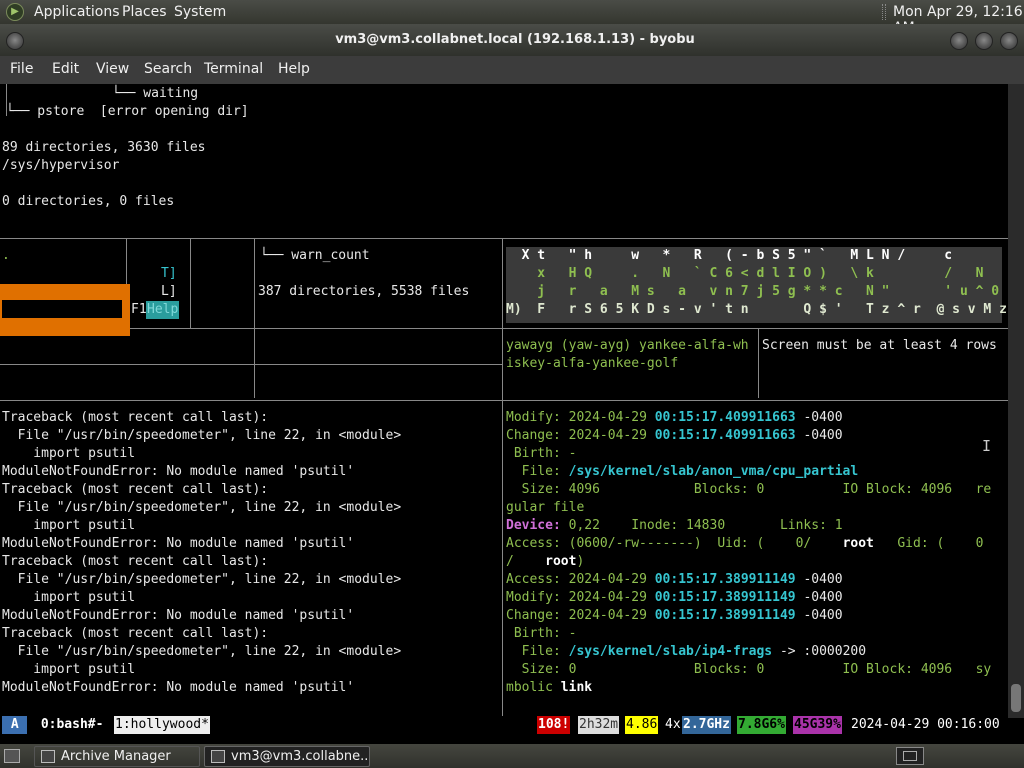 Image resolution: width=1024 pixels, height=768 pixels. What do you see at coordinates (163, 310) in the screenshot?
I see `help-button: Help` at bounding box center [163, 310].